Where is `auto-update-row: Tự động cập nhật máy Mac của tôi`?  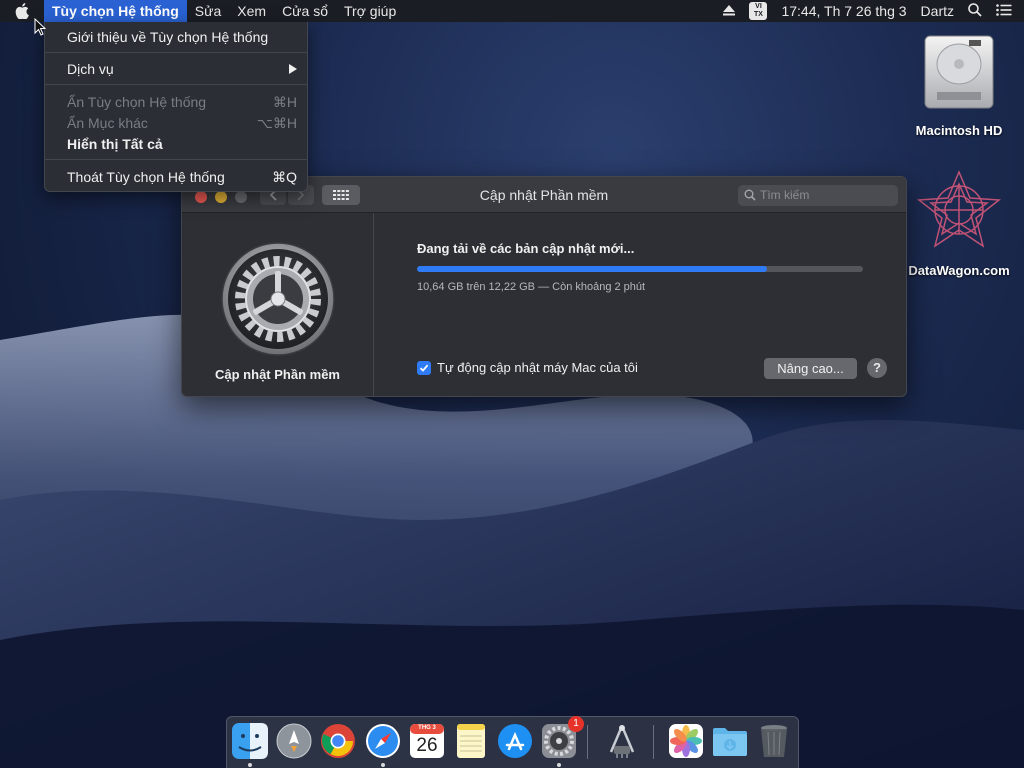
auto-update-row: Tự động cập nhật máy Mac của tôi is located at coordinates (527, 367).